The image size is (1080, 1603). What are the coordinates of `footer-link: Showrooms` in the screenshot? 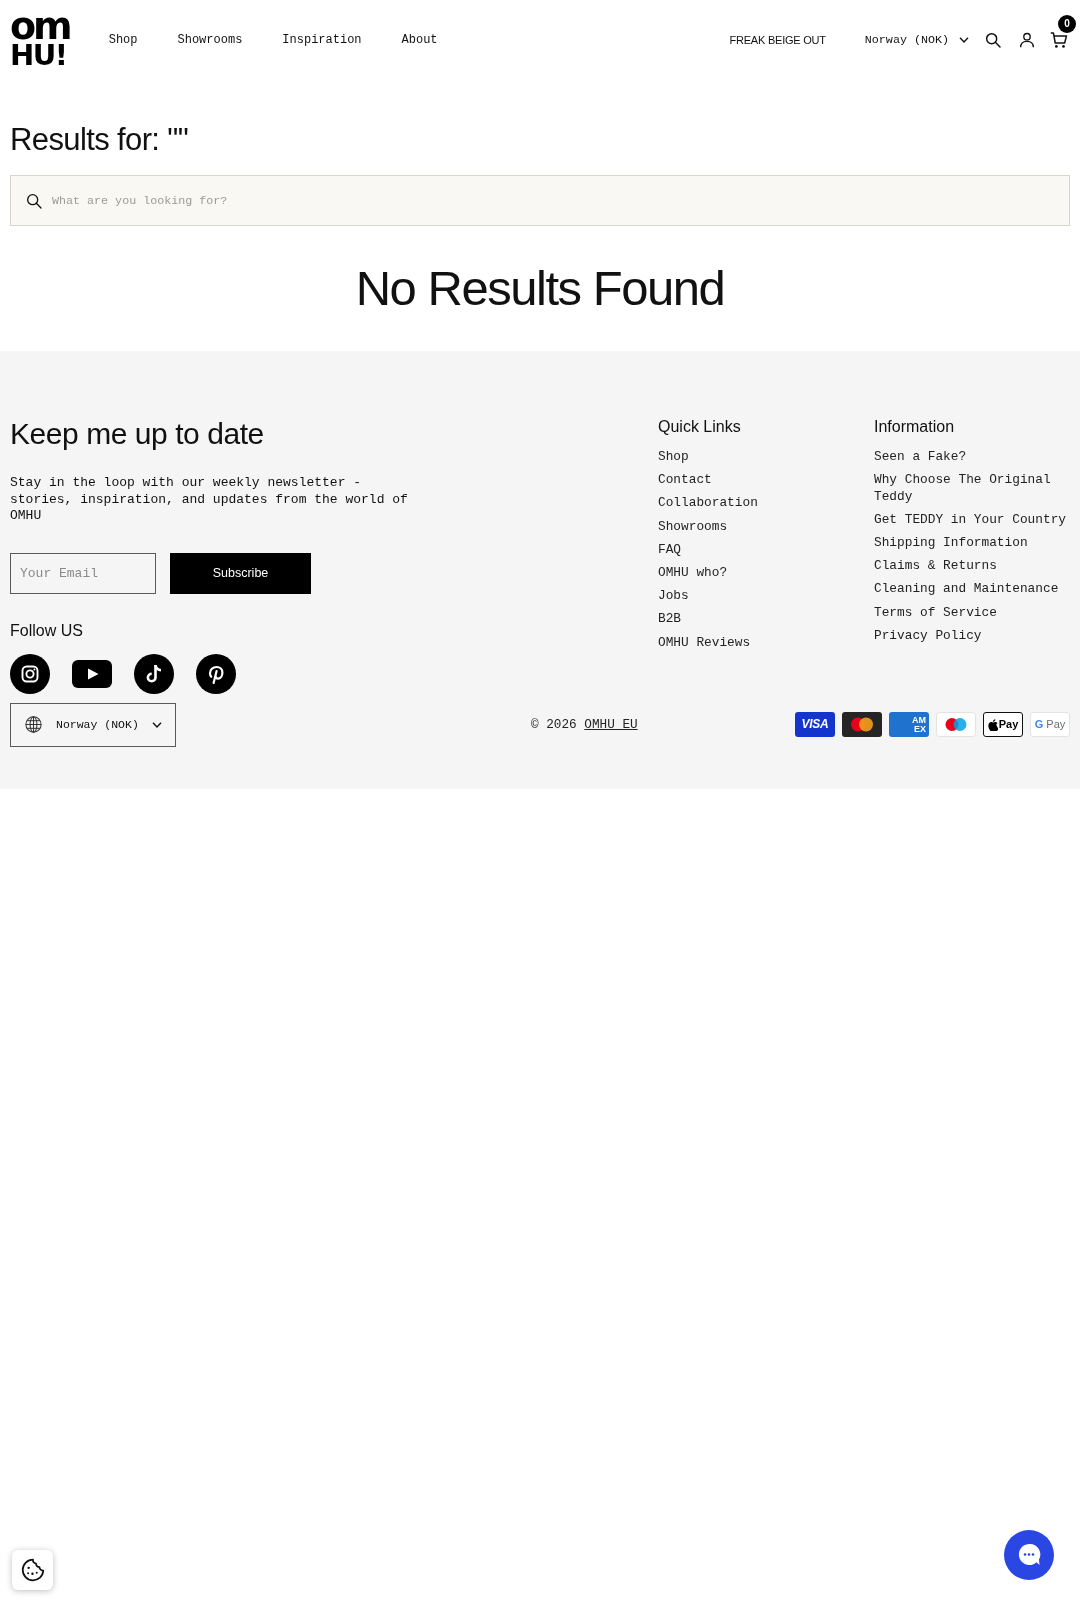 It's located at (693, 527).